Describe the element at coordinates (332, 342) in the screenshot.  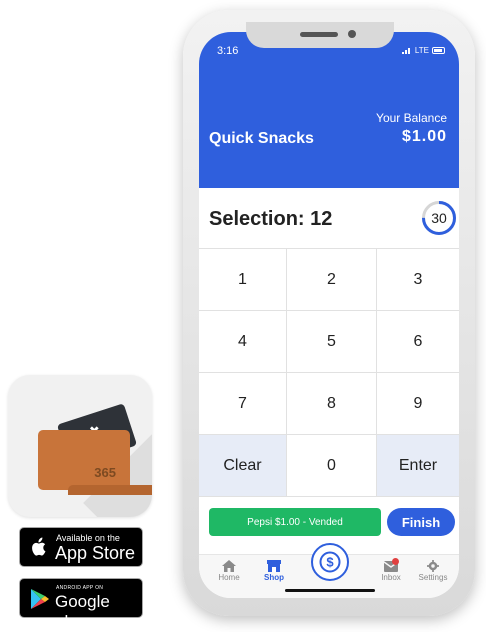
I see `key-5: 5` at that location.